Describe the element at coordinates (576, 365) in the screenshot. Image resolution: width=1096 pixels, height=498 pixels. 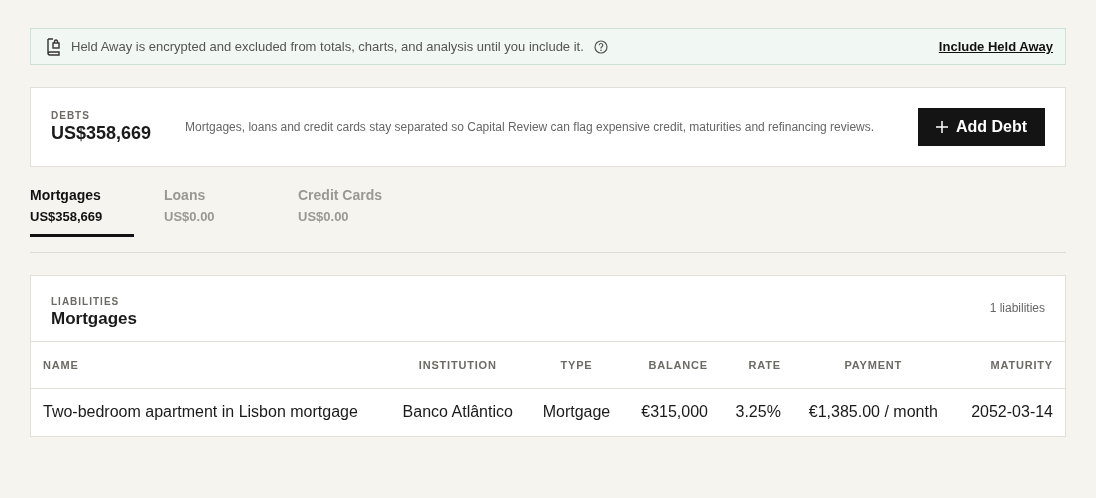
I see `column-header: TYPE` at that location.